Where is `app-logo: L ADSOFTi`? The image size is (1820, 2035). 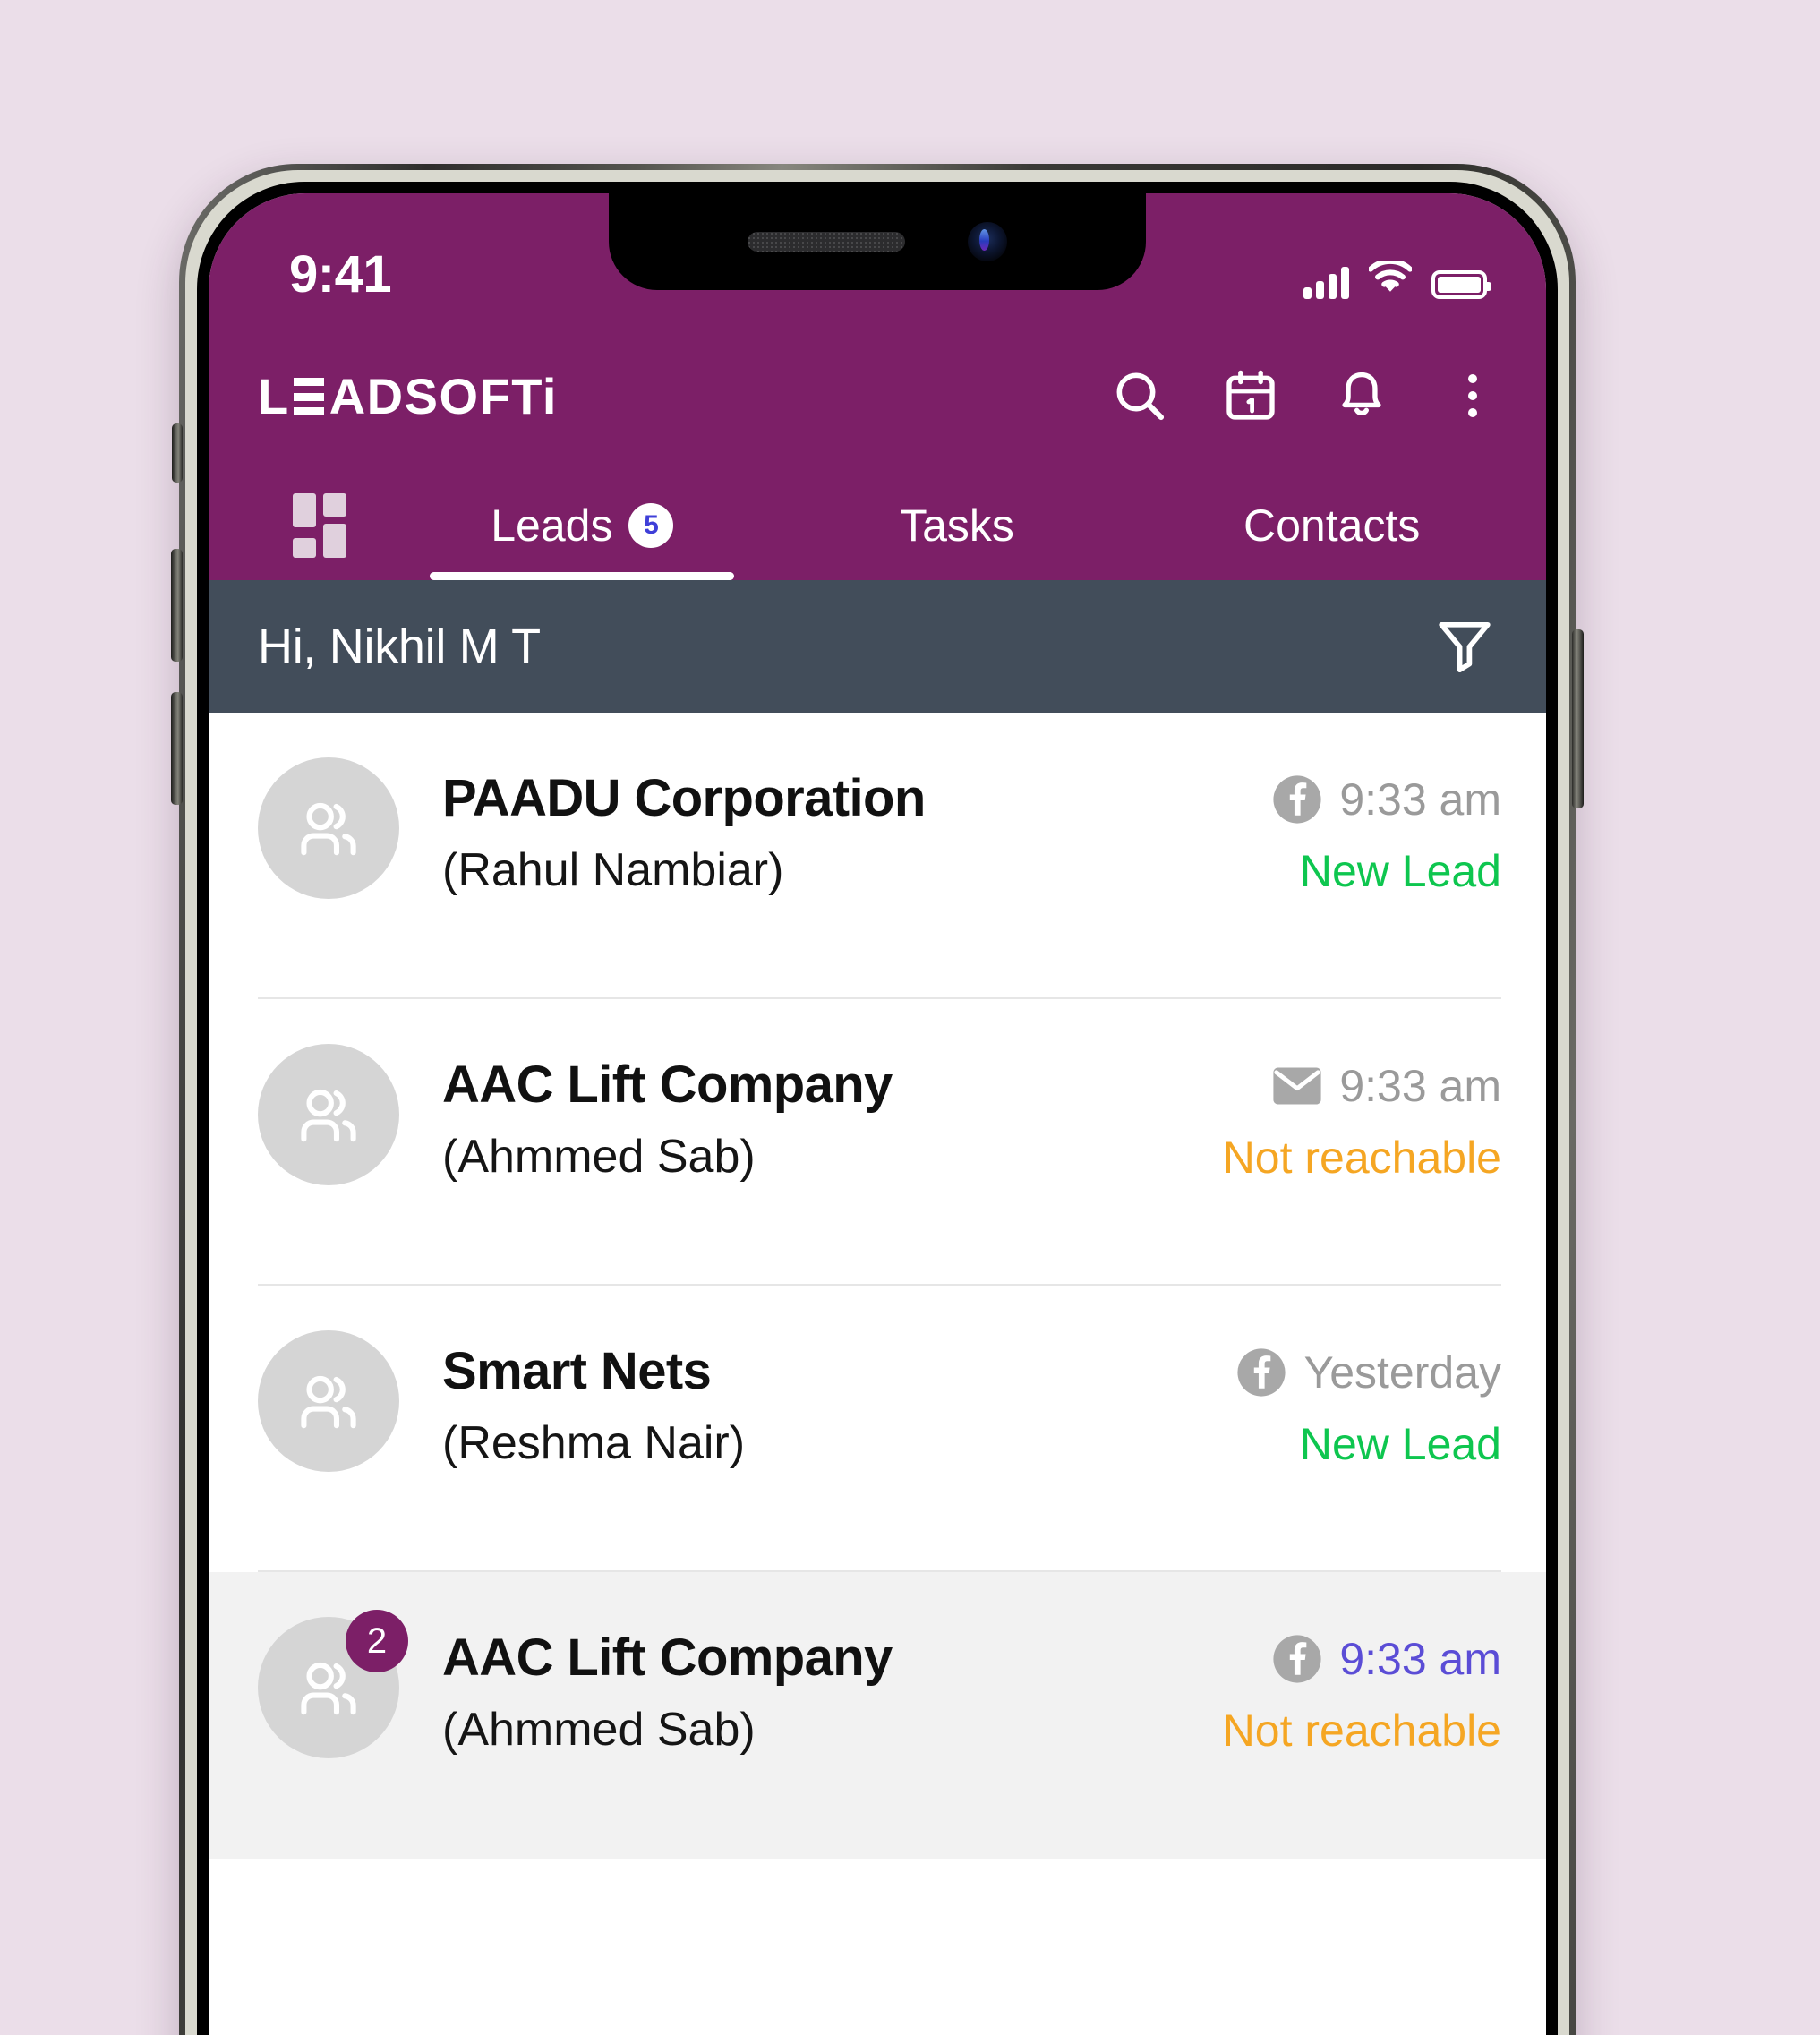 app-logo: L ADSOFTi is located at coordinates (408, 396).